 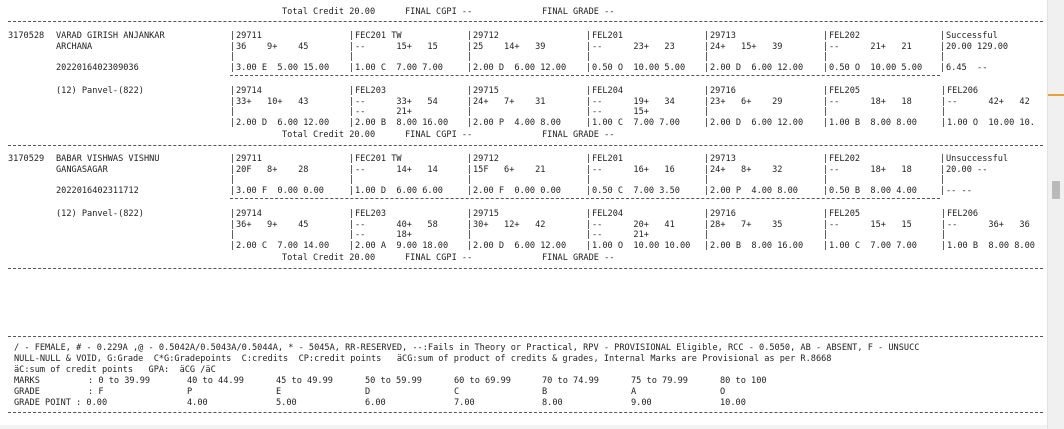 I want to click on marks-label: MARKS, so click(x=27, y=381).